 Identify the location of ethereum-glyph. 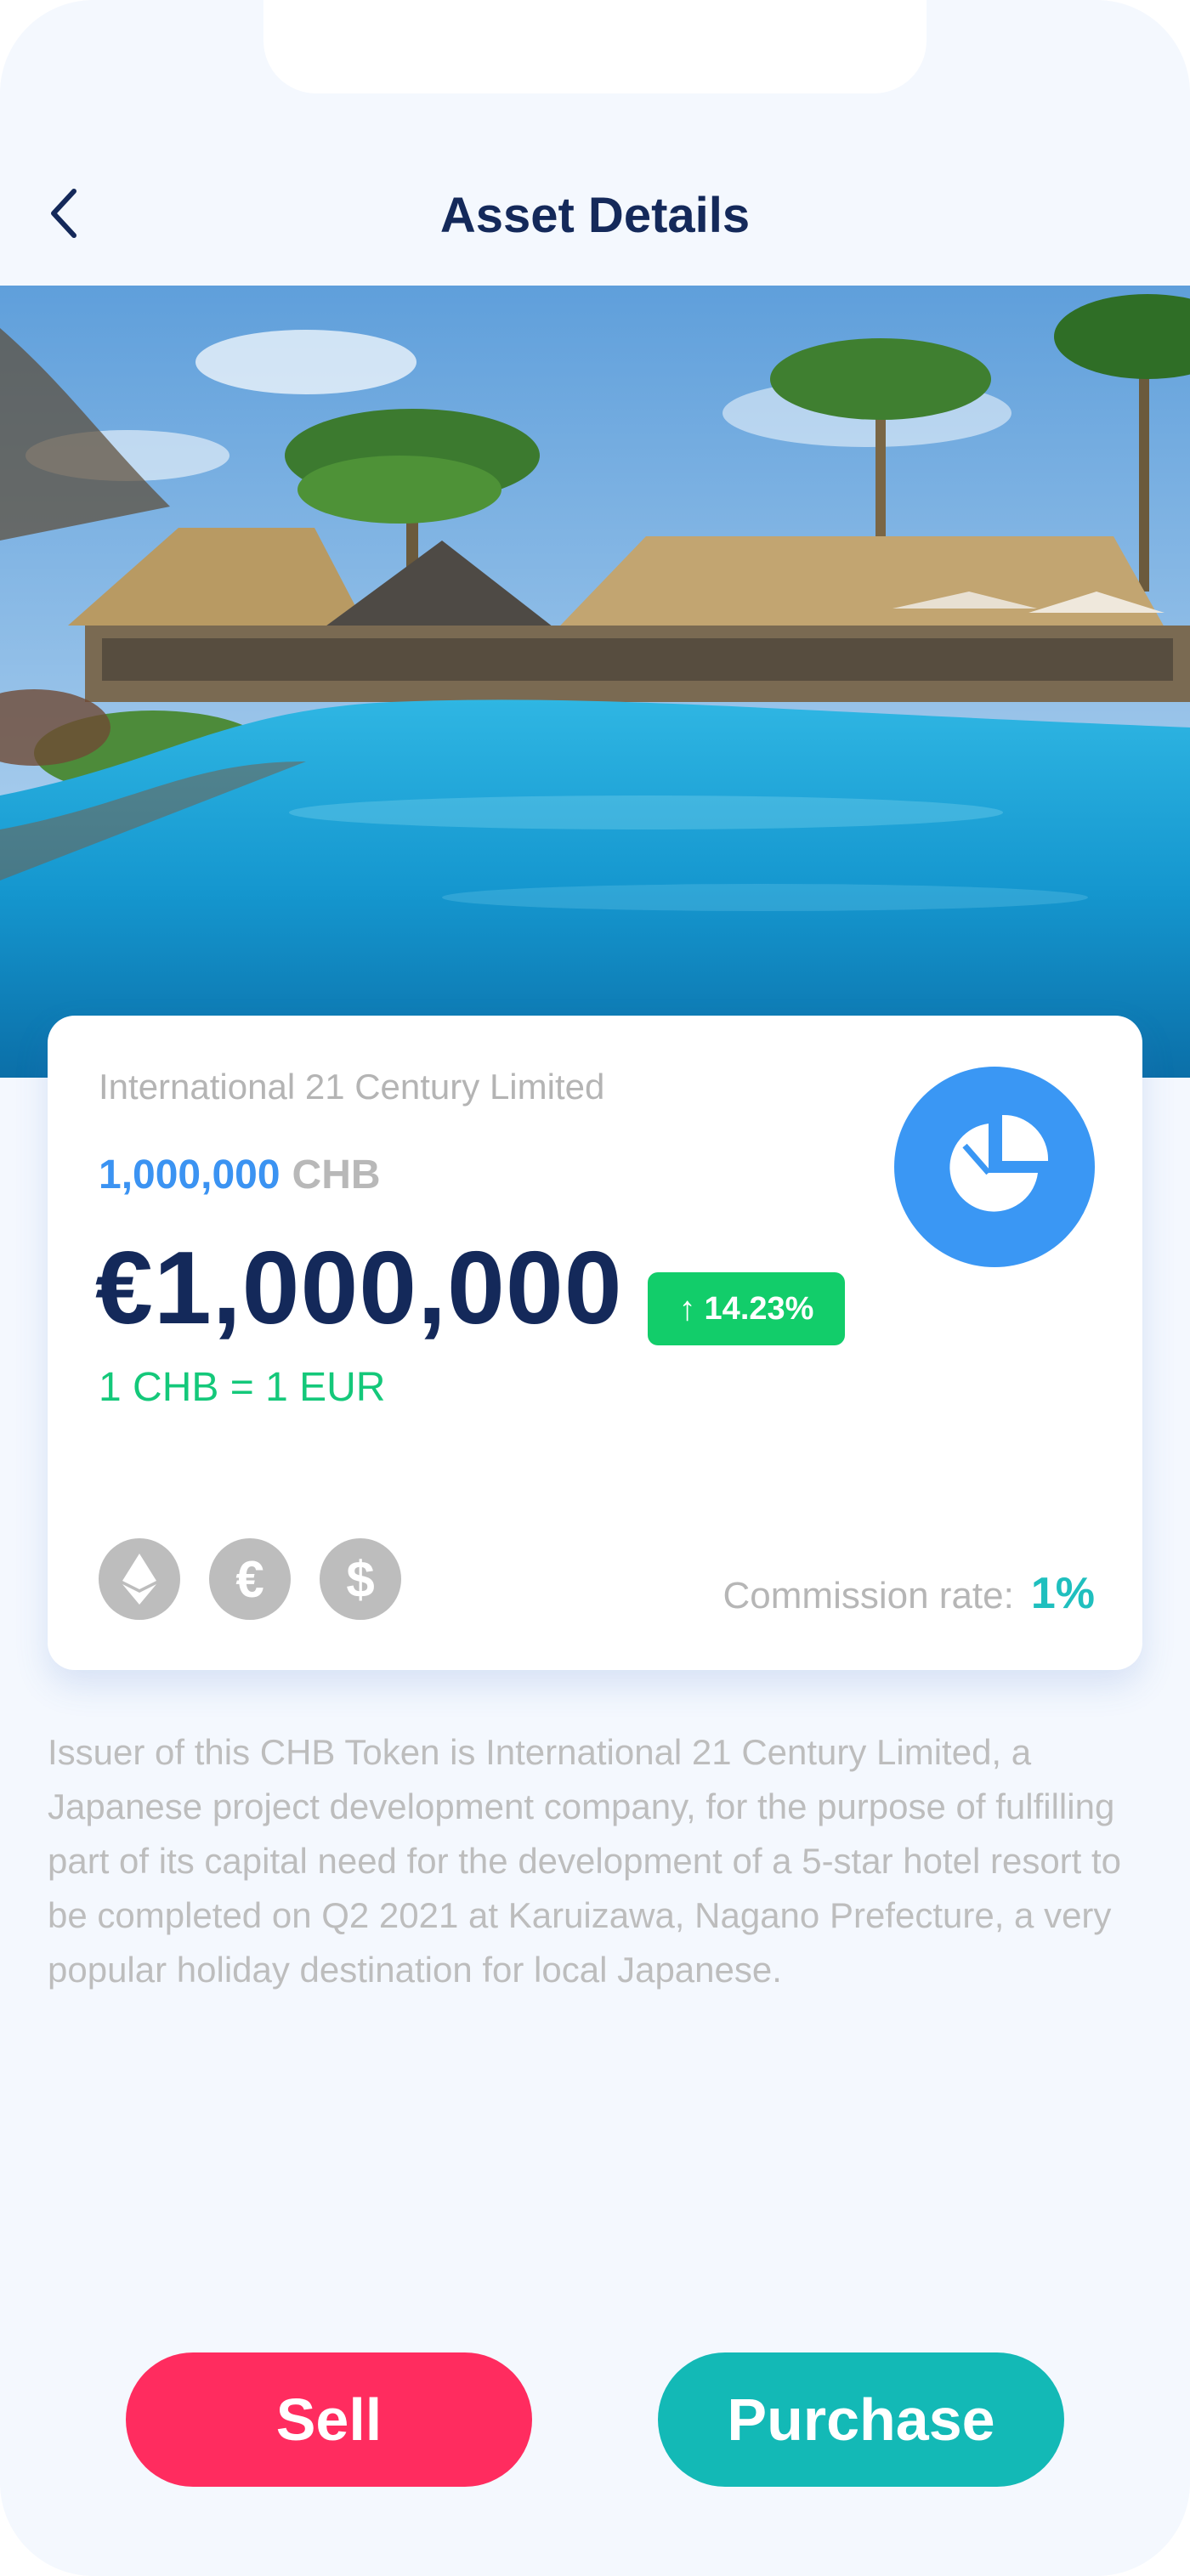
(139, 1579).